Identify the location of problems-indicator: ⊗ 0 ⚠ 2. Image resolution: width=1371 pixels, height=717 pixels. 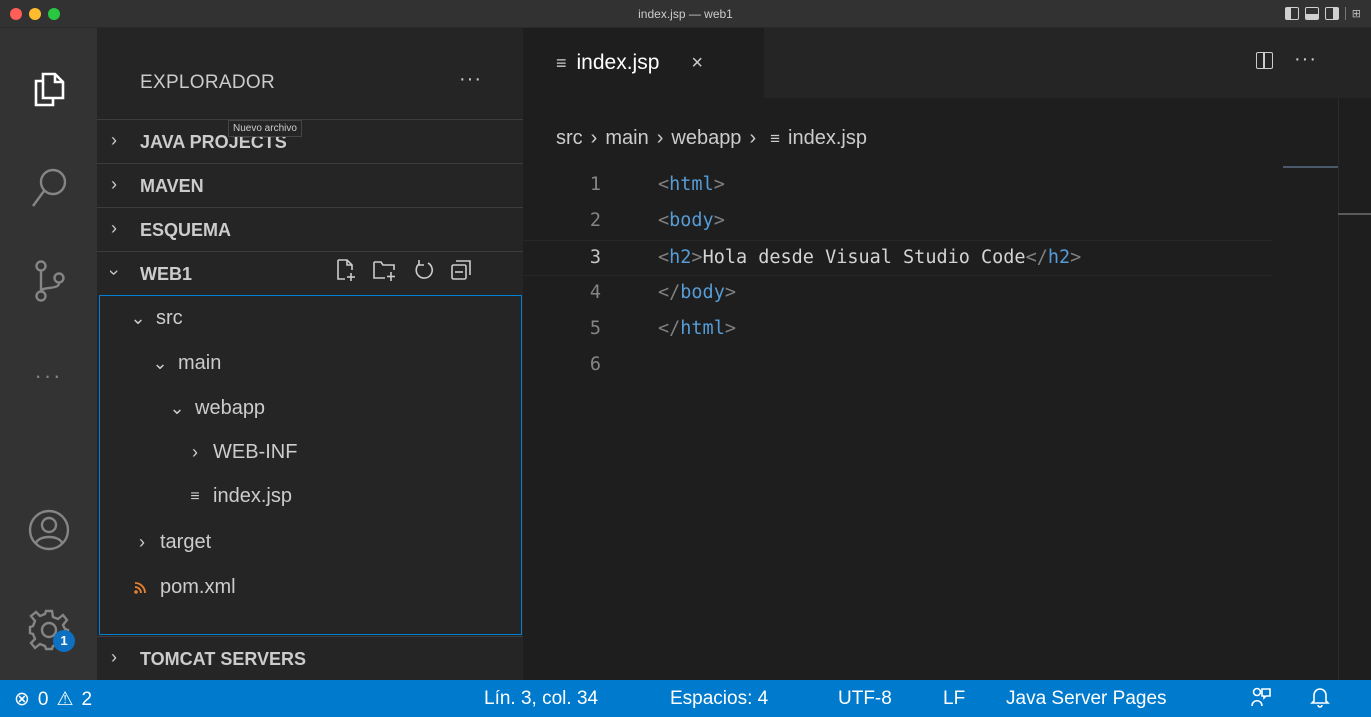
(53, 699).